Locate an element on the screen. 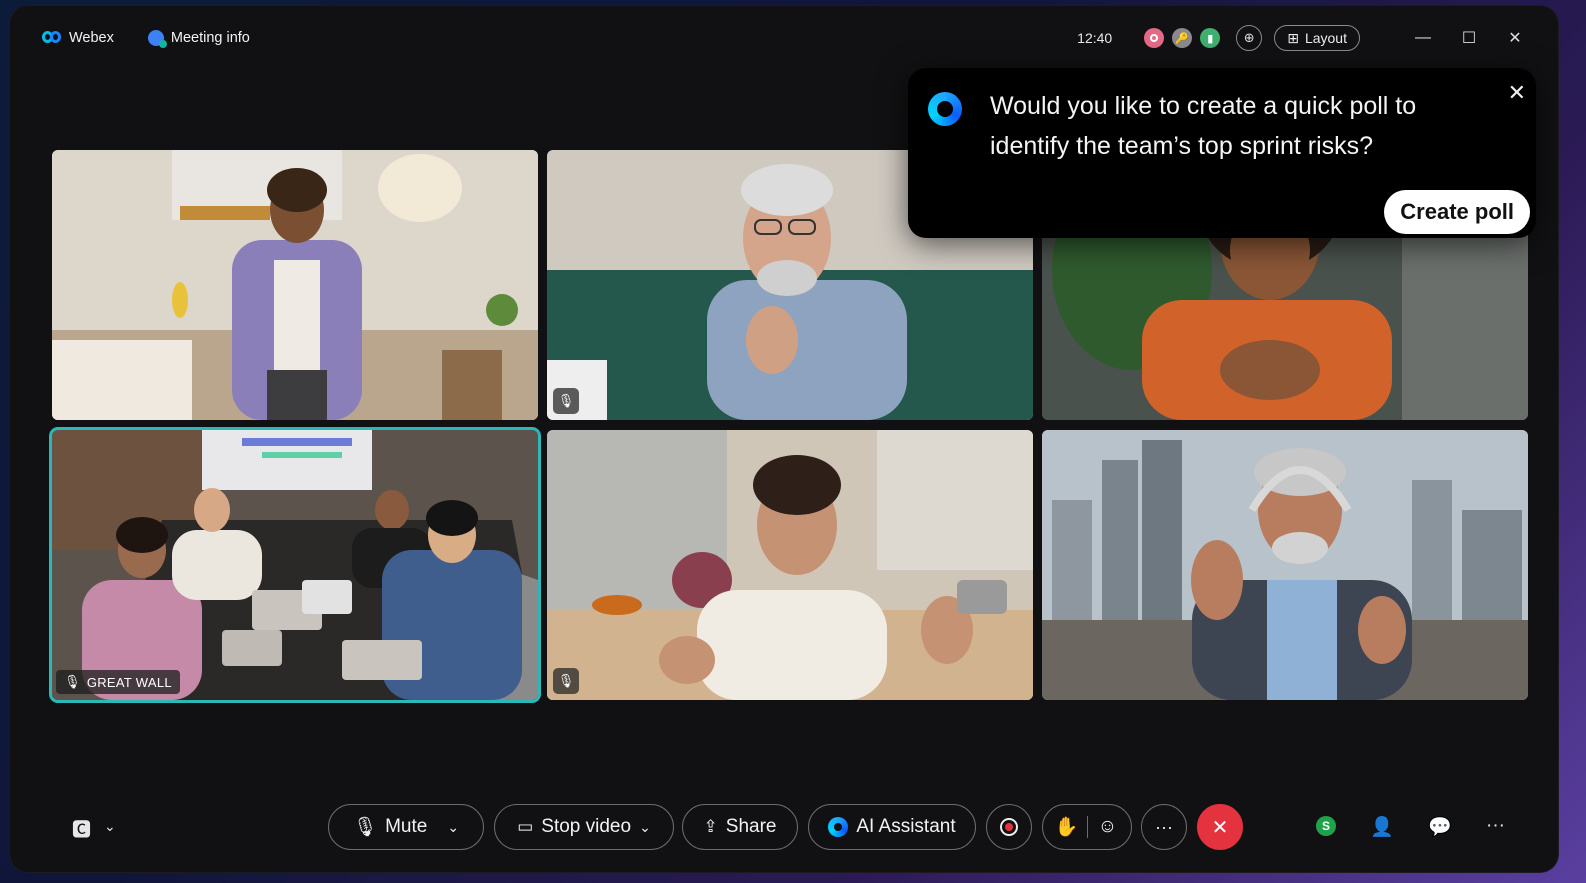 The height and width of the screenshot is (883, 1586). meeting-clock: 12:40 is located at coordinates (1095, 38).